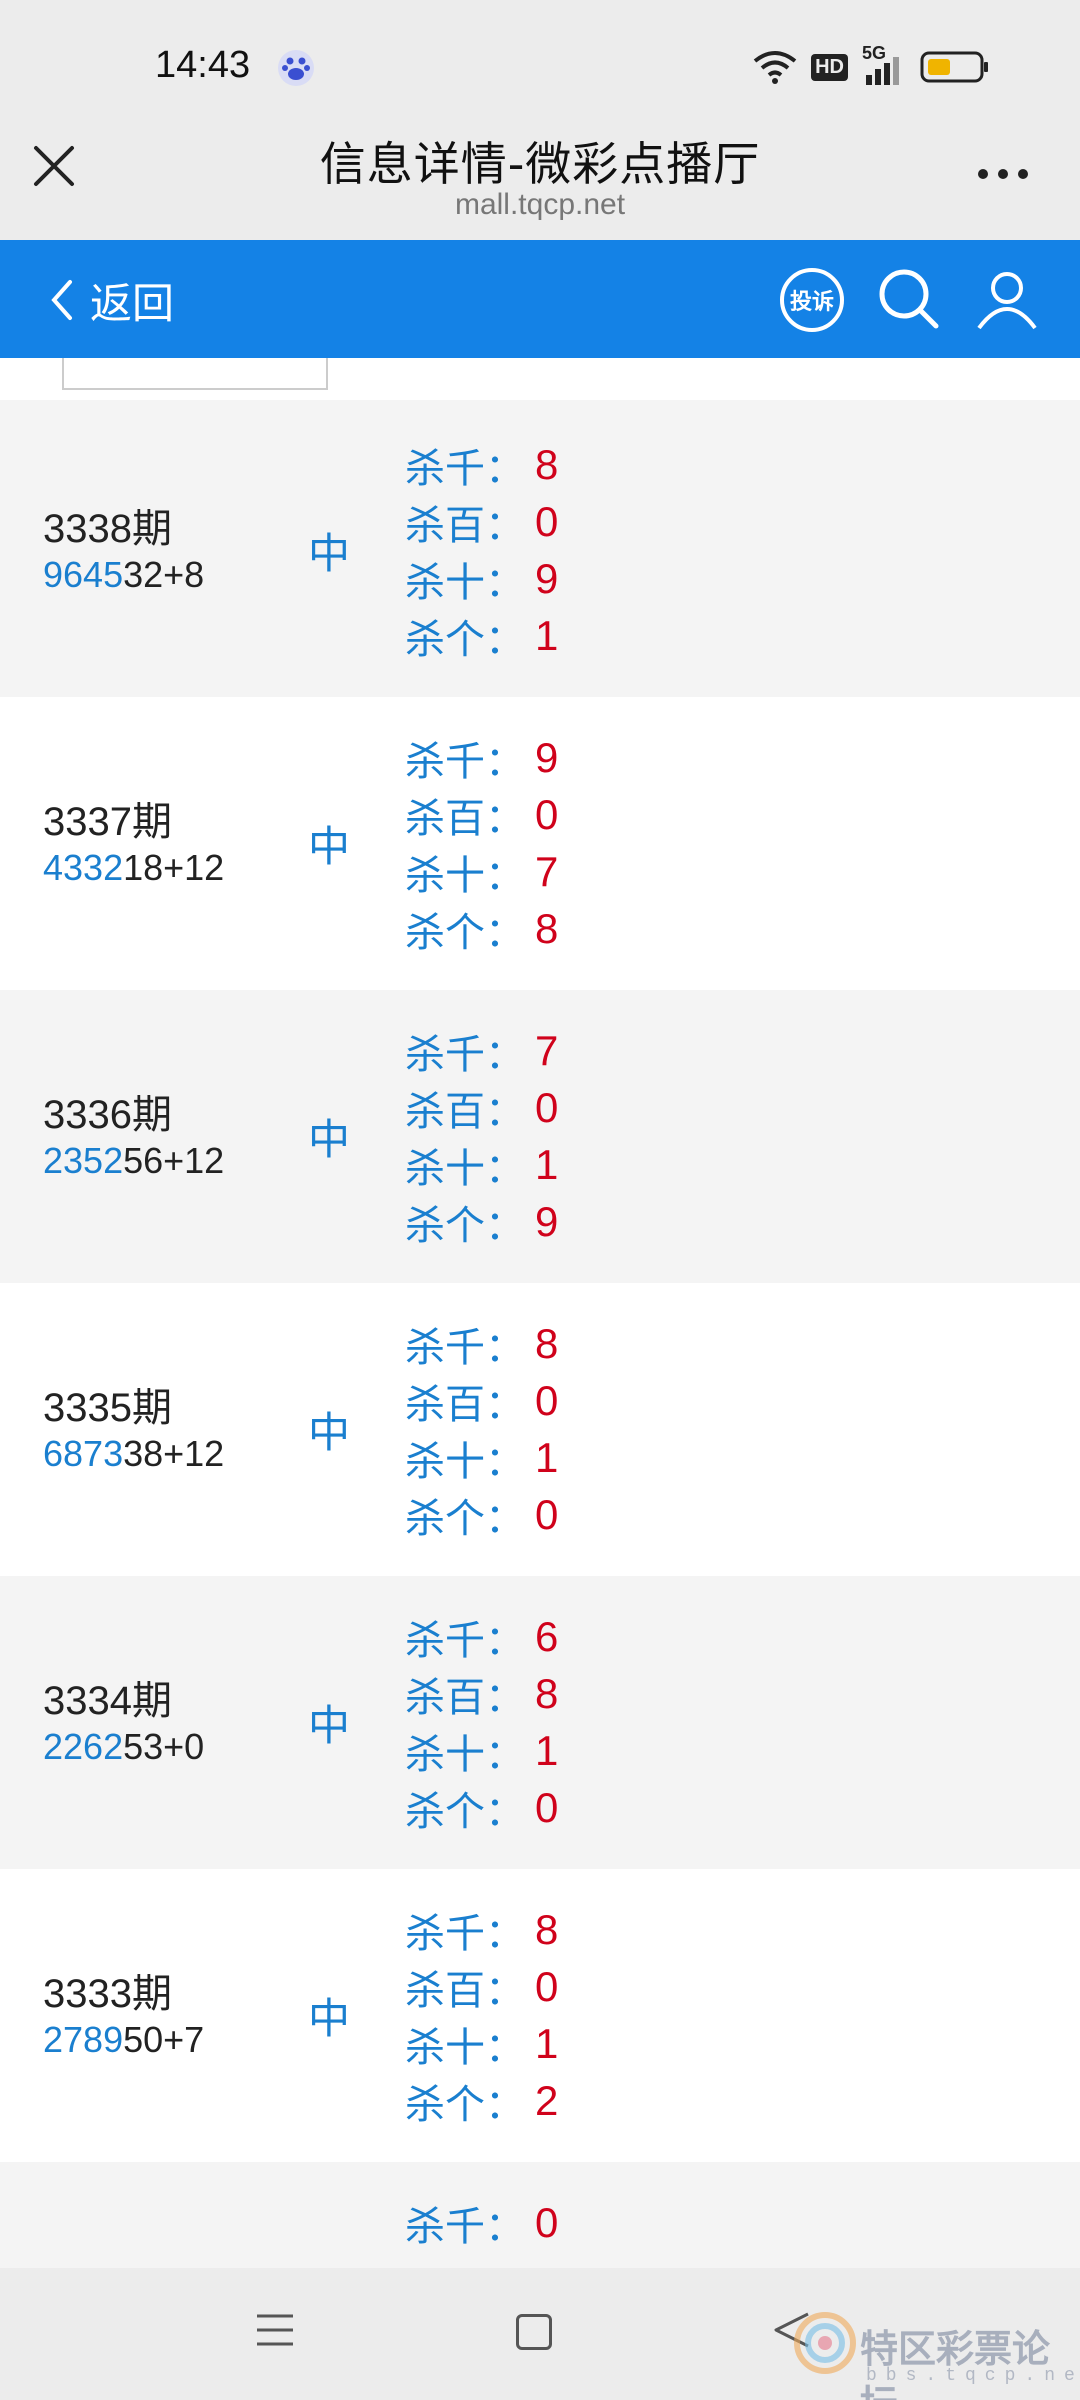 This screenshot has width=1080, height=2400. Describe the element at coordinates (481, 757) in the screenshot. I see `kill-line: 杀千： 9` at that location.